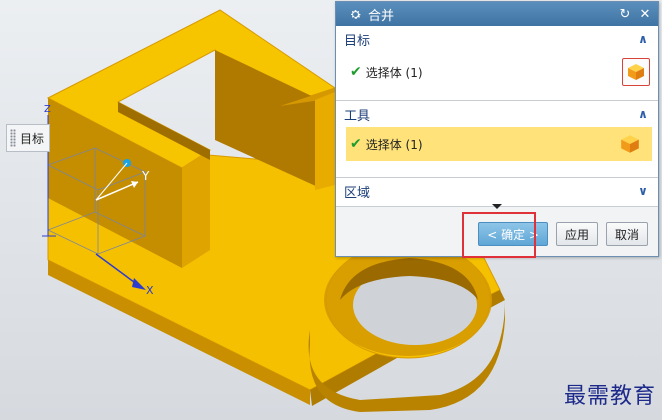  I want to click on target-section: 目标 ∧ ✔ 选择体 (1), so click(497, 63).